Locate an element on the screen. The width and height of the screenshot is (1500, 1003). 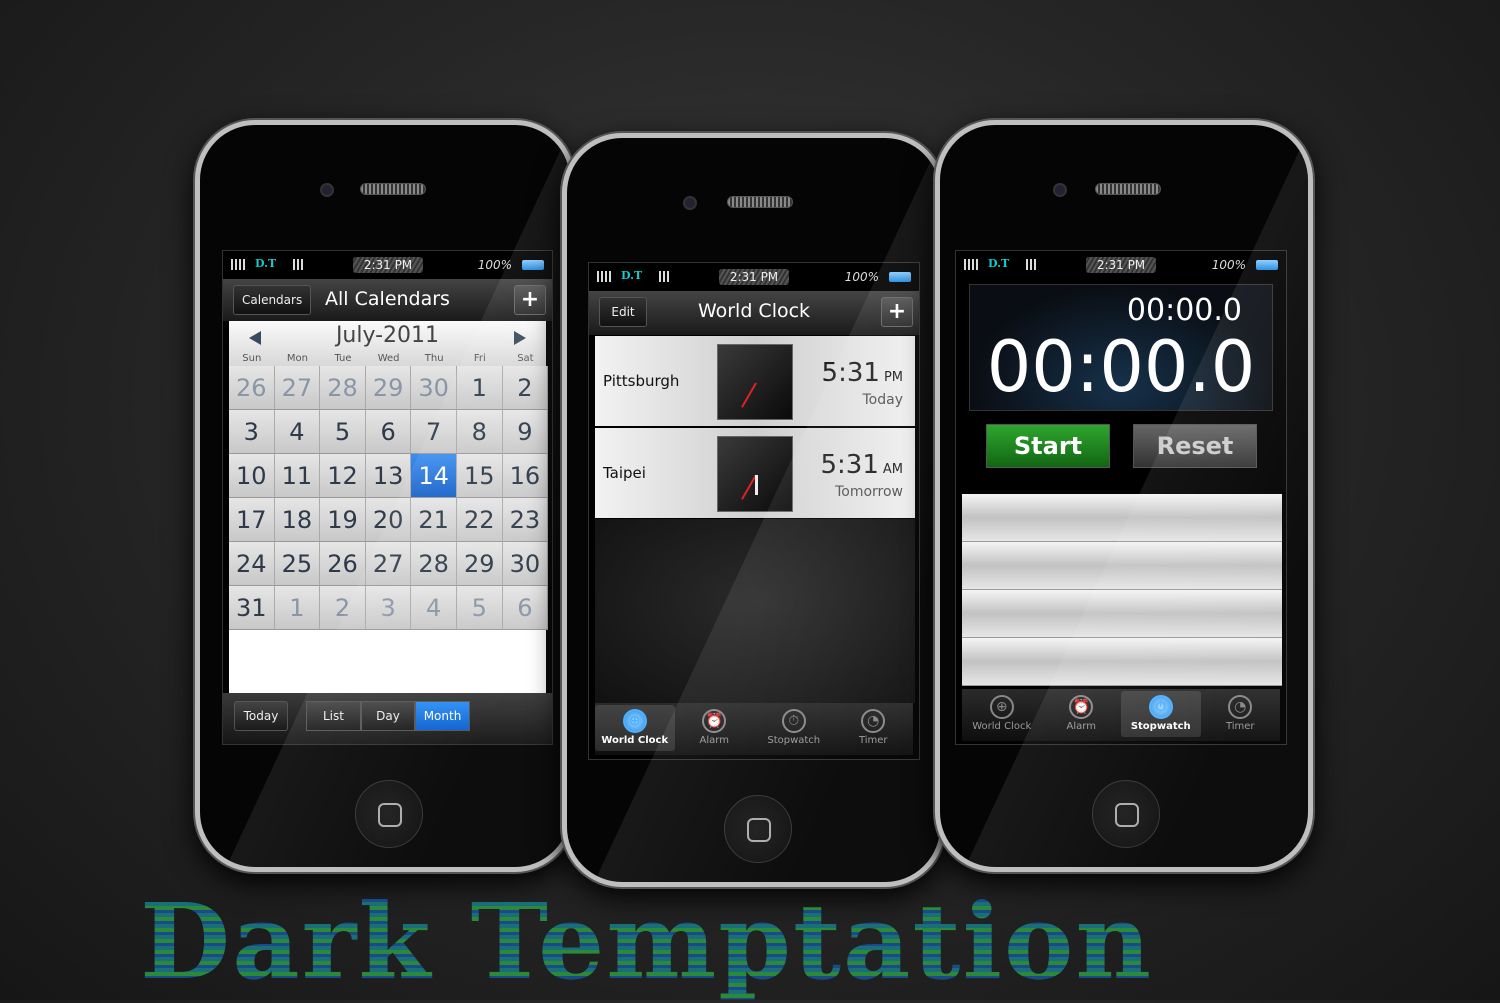
day-cell: 18 is located at coordinates (297, 520).